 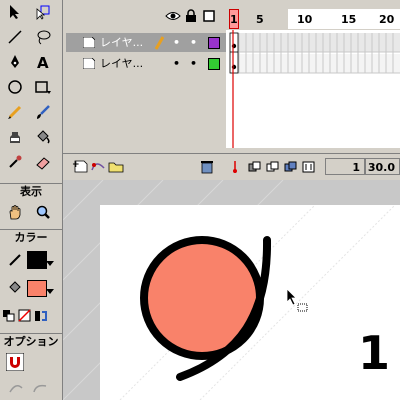 I want to click on edit-multiple-frames-icon, so click(x=291, y=167).